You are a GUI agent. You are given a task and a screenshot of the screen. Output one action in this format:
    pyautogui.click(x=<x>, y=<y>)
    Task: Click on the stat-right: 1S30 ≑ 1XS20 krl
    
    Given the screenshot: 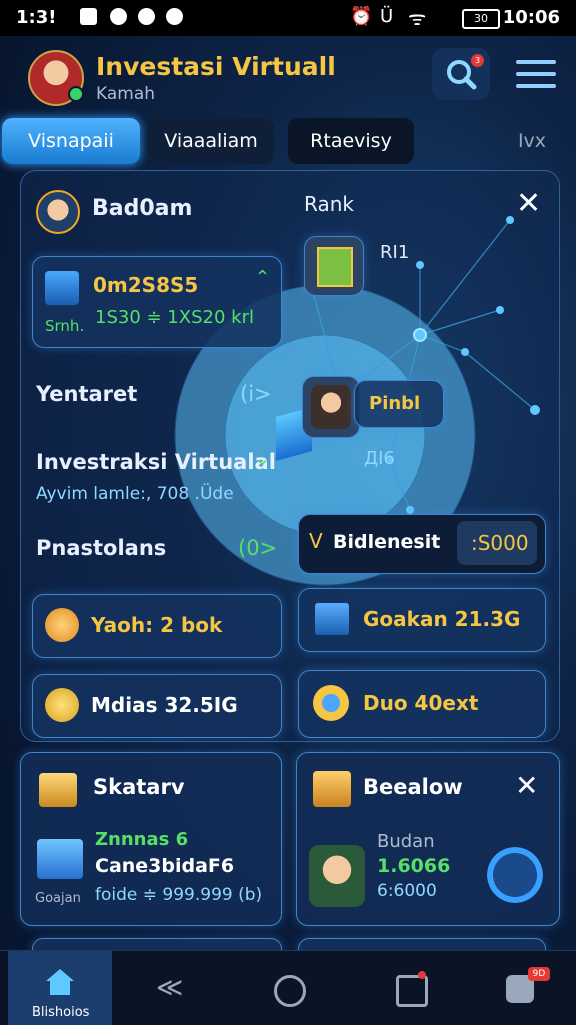 What is the action you would take?
    pyautogui.click(x=174, y=317)
    